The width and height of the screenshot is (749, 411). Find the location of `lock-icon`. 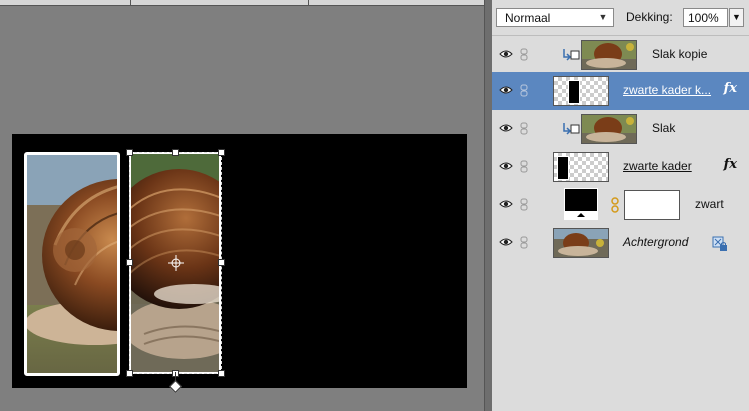

lock-icon is located at coordinates (719, 243).